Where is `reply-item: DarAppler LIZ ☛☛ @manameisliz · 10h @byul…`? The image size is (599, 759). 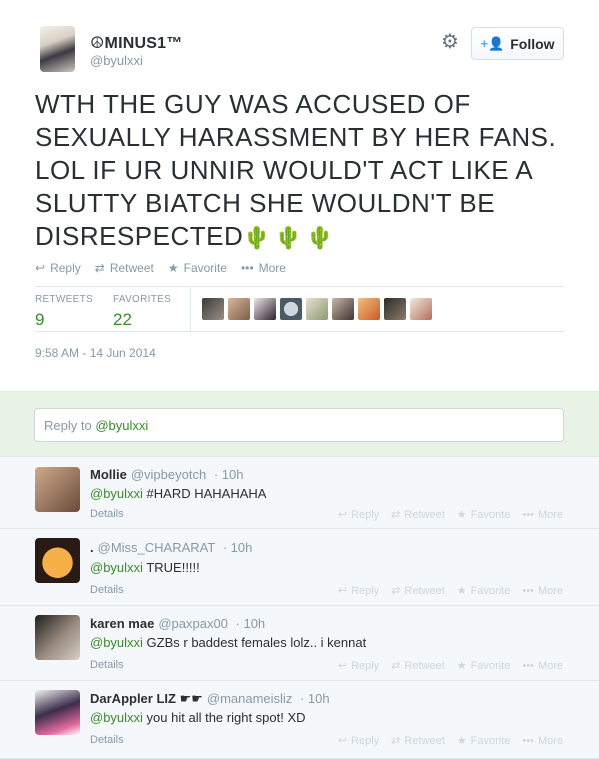 reply-item: DarAppler LIZ ☛☛ @manameisliz · 10h @byul… is located at coordinates (299, 720).